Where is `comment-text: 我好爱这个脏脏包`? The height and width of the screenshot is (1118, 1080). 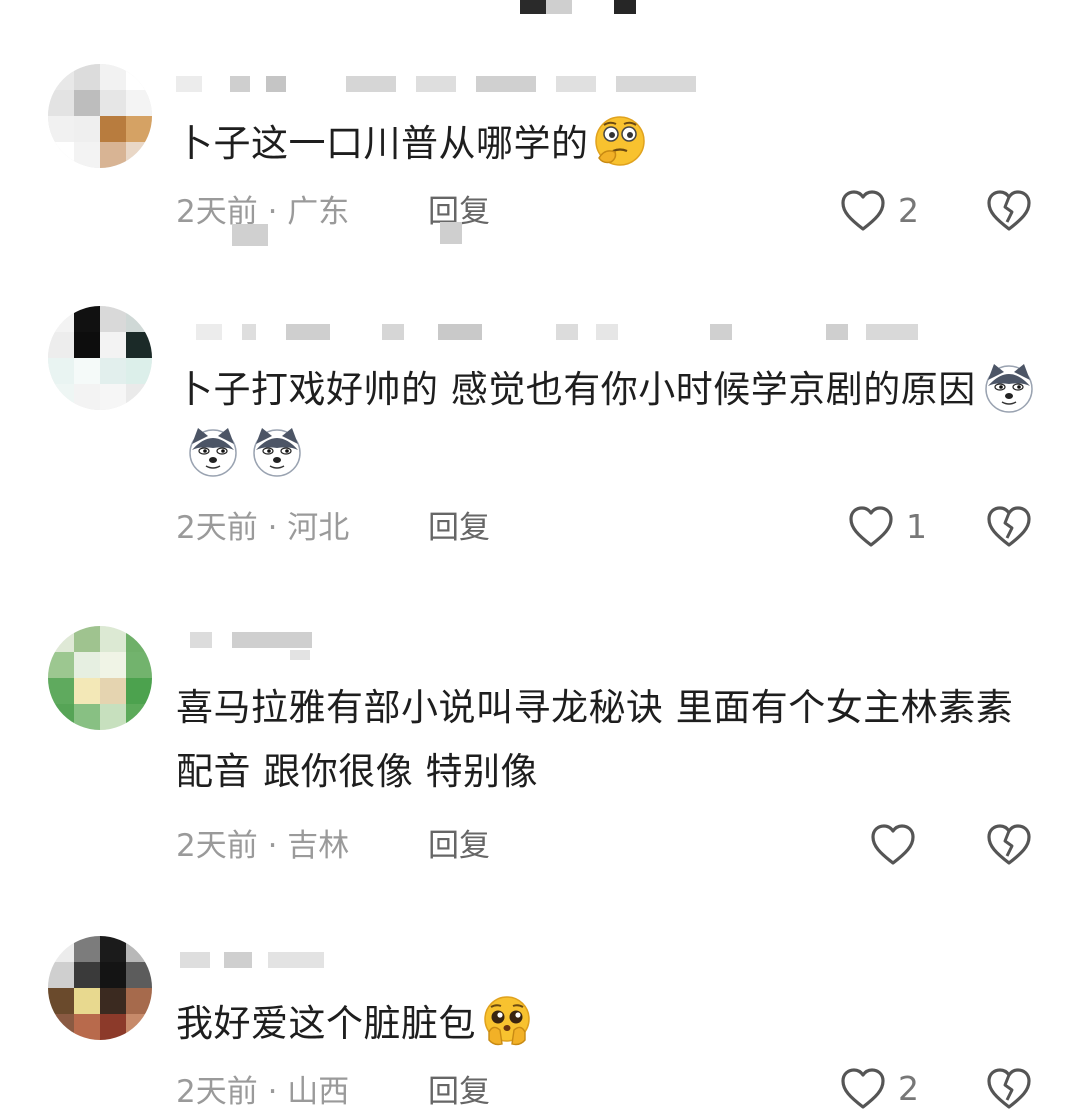
comment-text: 我好爱这个脏脏包 is located at coordinates (611, 1024).